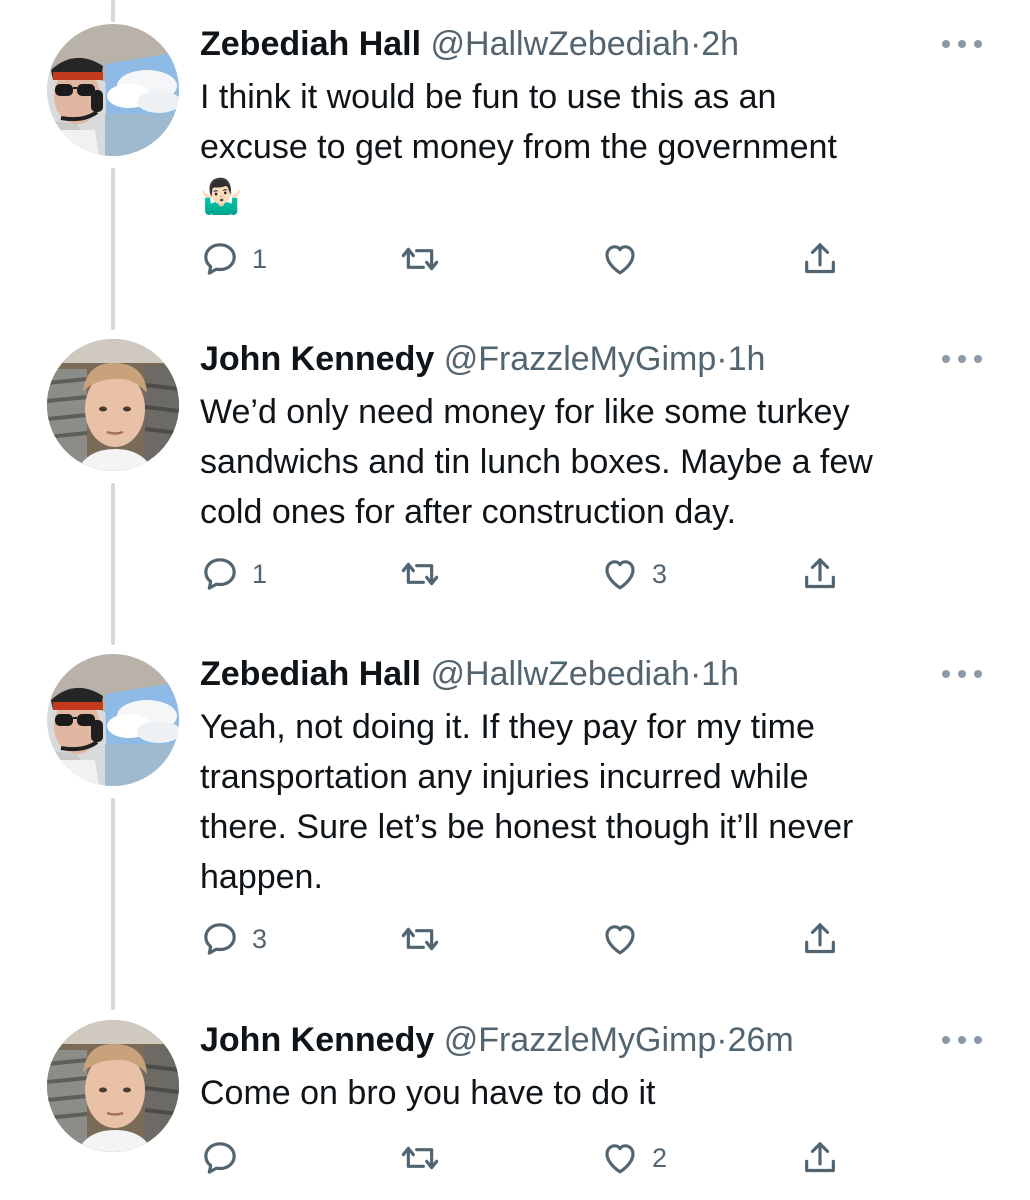 Image resolution: width=1030 pixels, height=1200 pixels. Describe the element at coordinates (720, 44) in the screenshot. I see `timestamp: 2h` at that location.